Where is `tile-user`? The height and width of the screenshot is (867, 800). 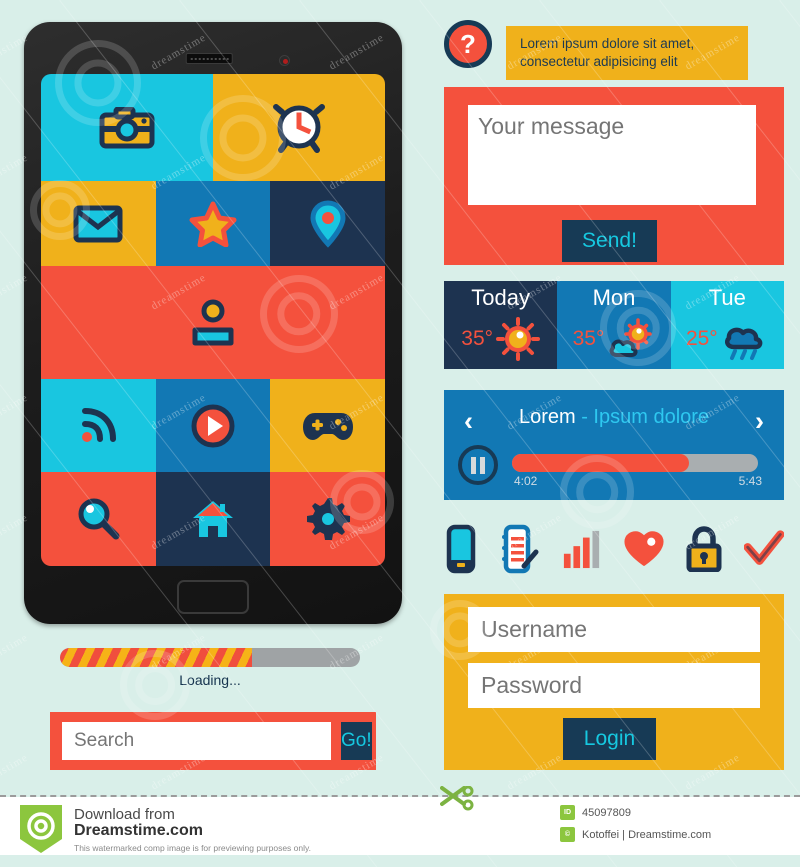
tile-user is located at coordinates (213, 322).